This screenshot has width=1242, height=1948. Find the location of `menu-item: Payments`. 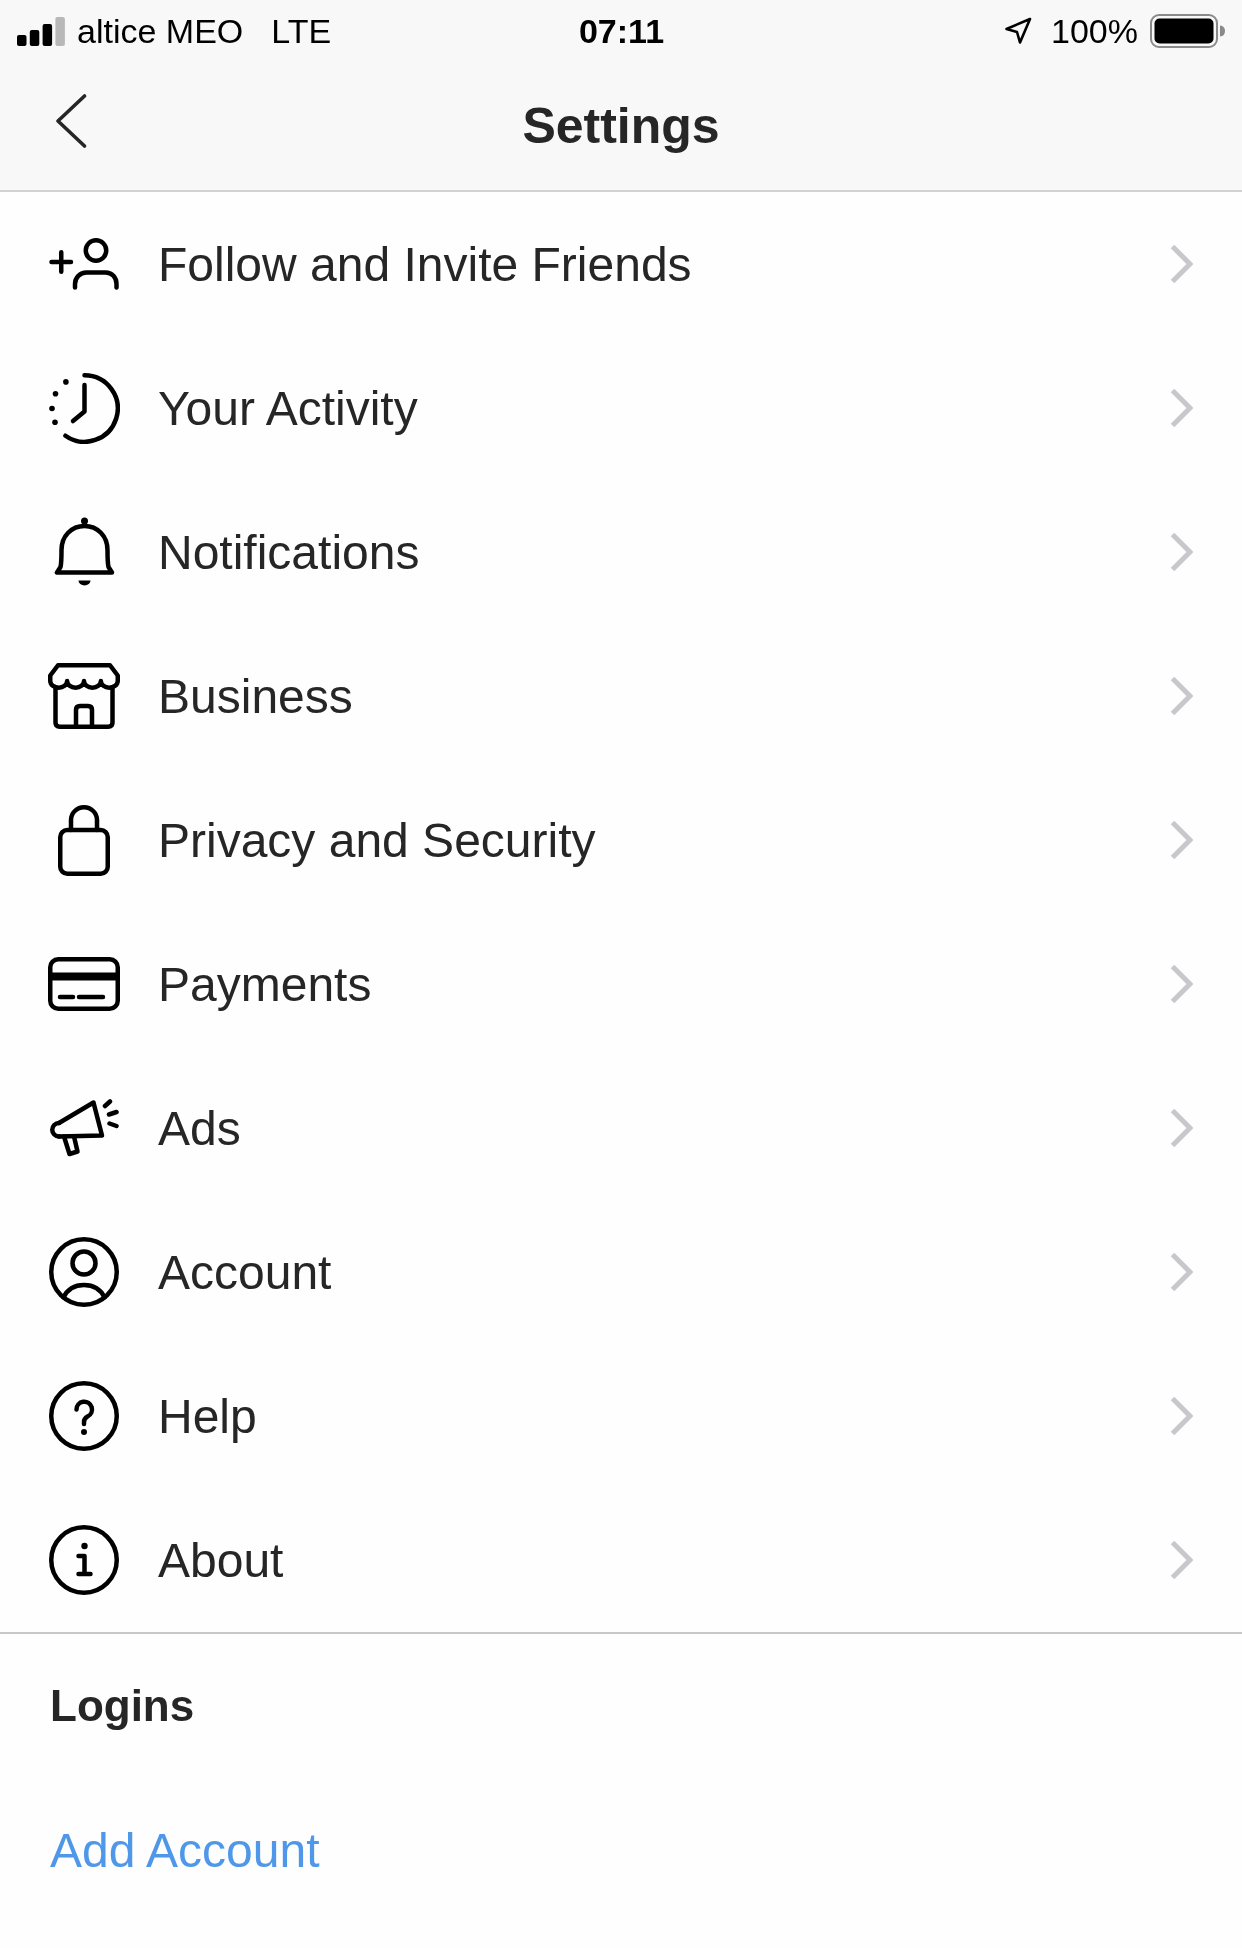

menu-item: Payments is located at coordinates (621, 984).